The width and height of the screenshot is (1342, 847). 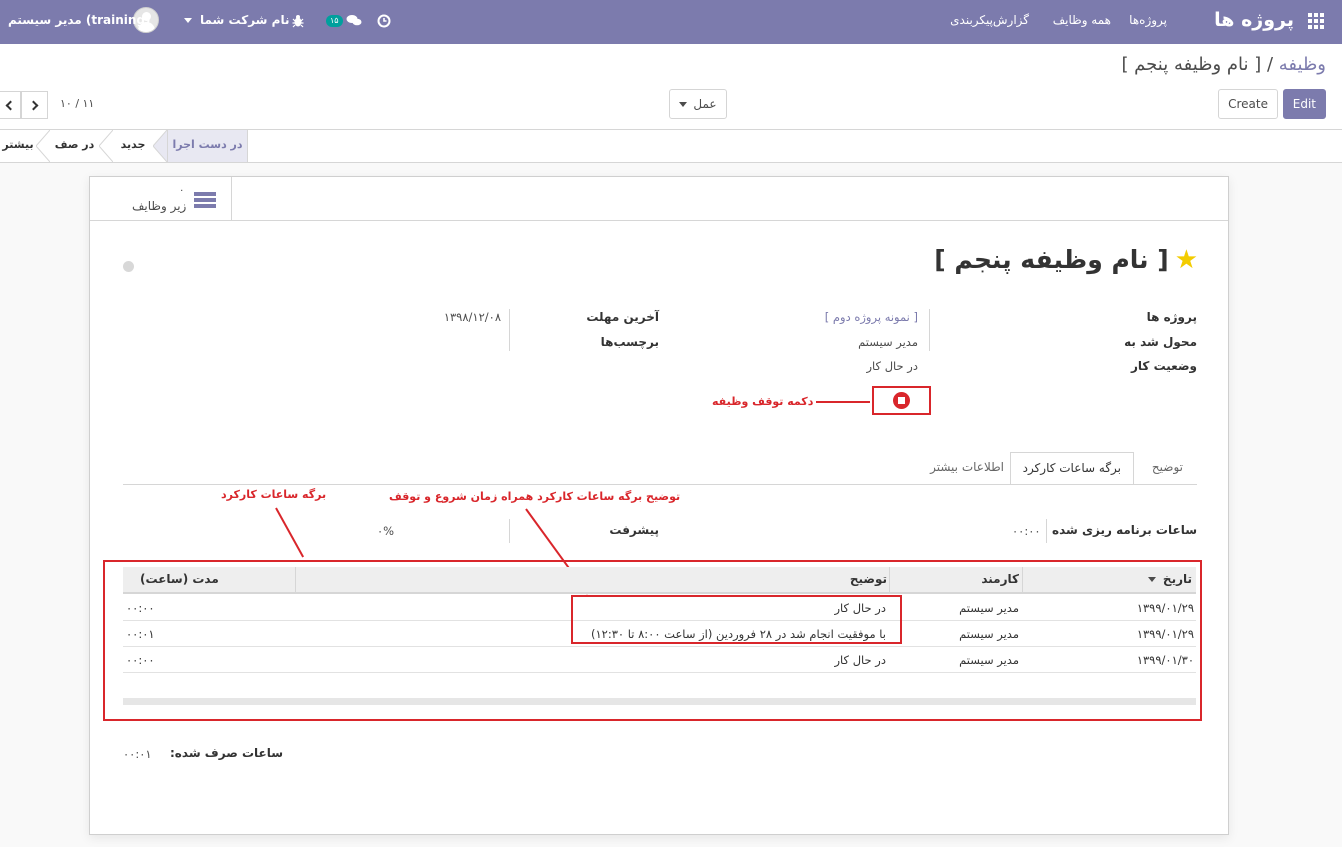 I want to click on subtasks-smart-button: ۰ زیر وظایف, so click(x=161, y=199).